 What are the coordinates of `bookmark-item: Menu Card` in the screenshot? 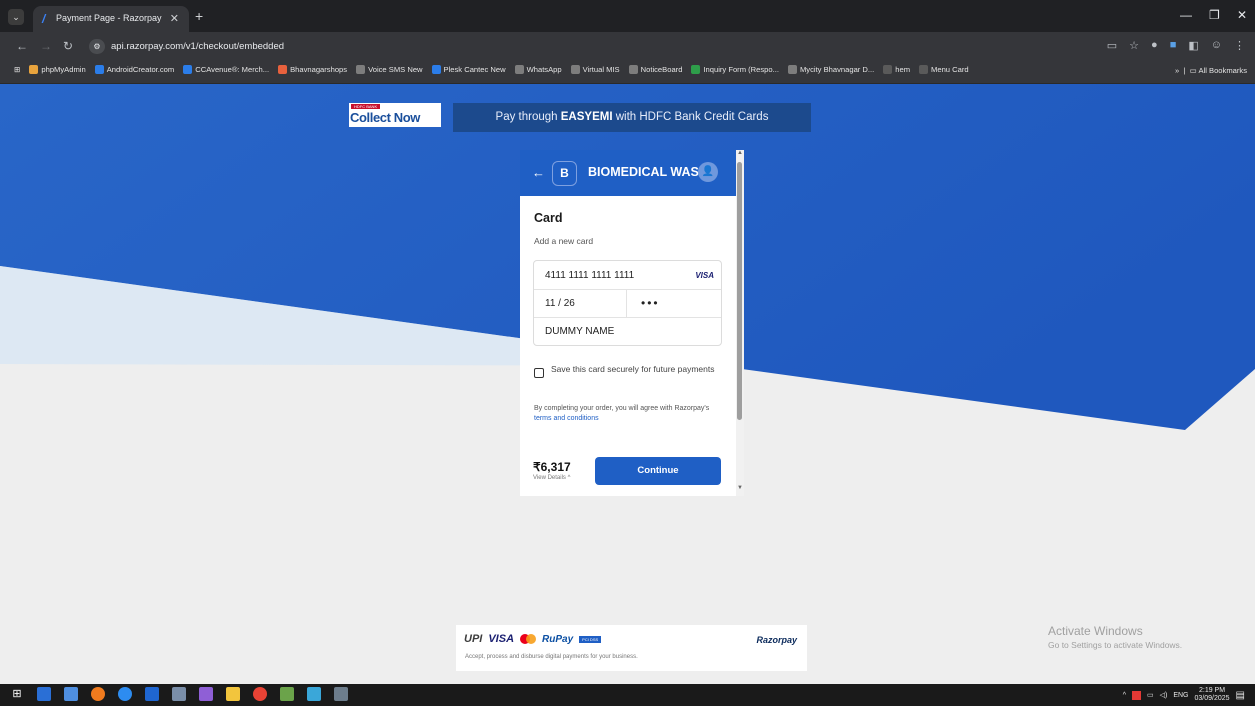 It's located at (944, 69).